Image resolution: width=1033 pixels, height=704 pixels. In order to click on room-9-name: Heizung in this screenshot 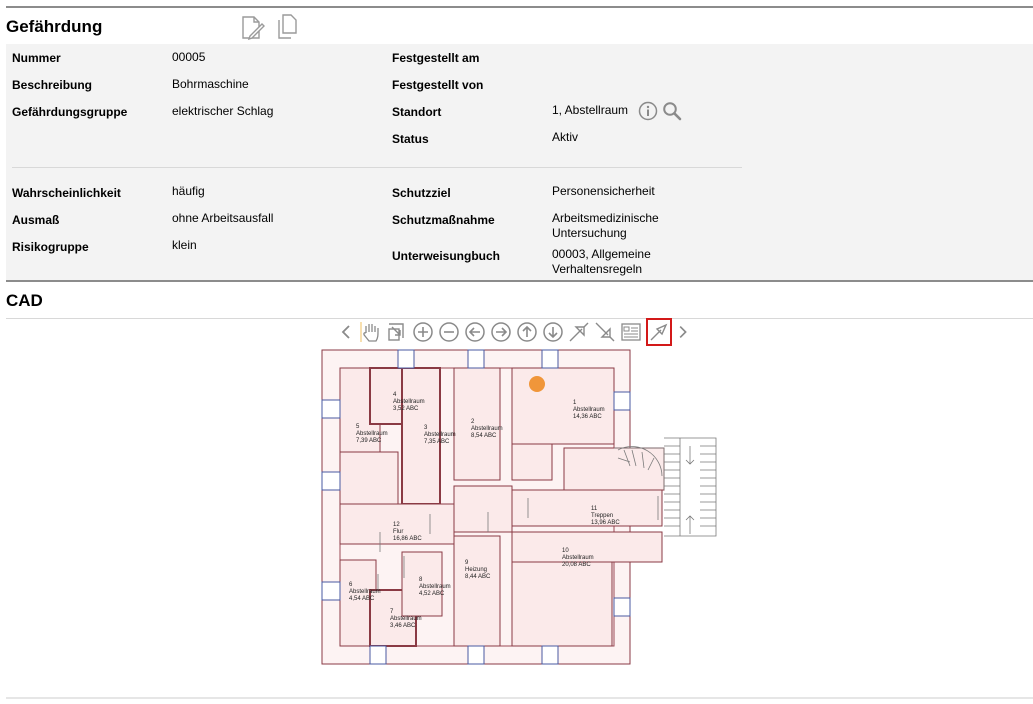, I will do `click(476, 570)`.